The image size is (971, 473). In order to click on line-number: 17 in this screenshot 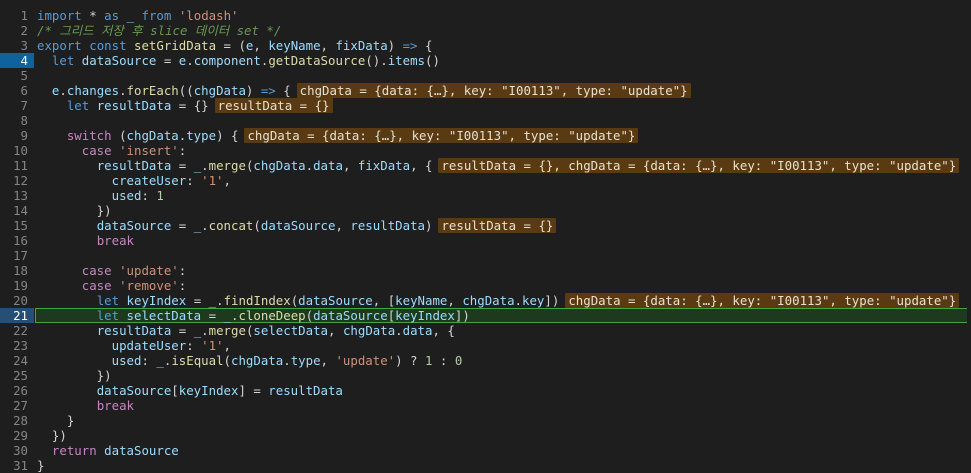, I will do `click(14, 255)`.